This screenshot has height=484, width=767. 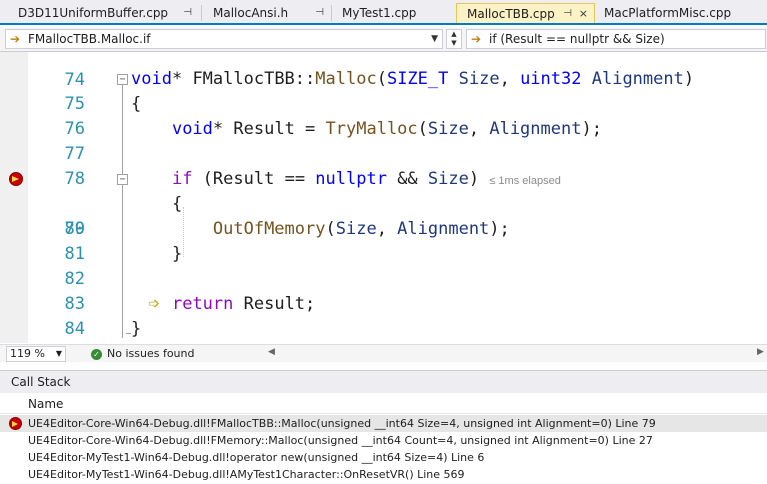 I want to click on code-line-76: 76 {, so click(x=383, y=115).